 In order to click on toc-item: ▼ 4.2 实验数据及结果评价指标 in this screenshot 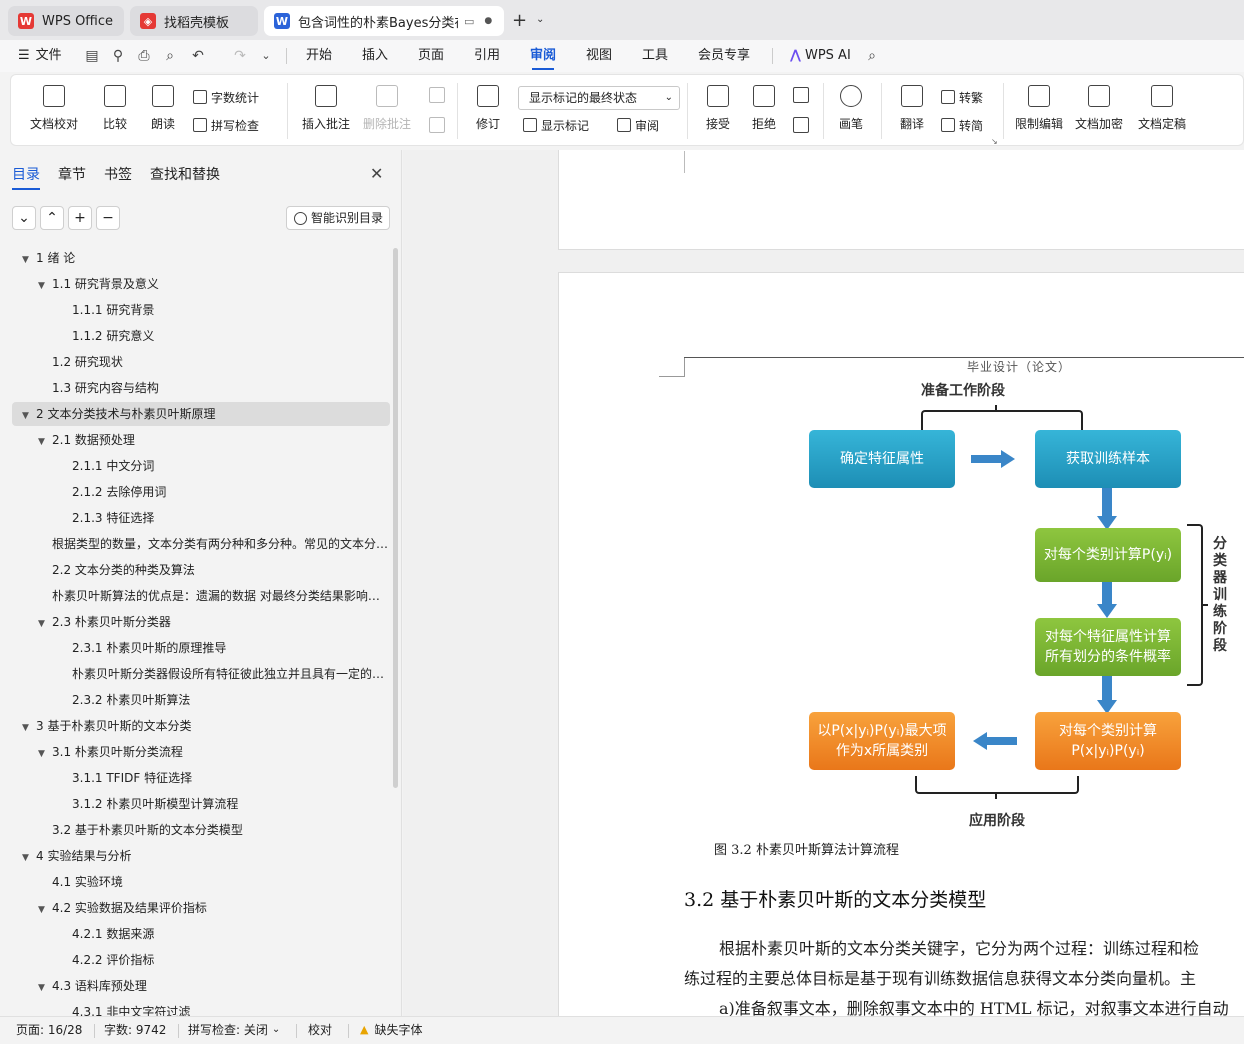, I will do `click(201, 908)`.